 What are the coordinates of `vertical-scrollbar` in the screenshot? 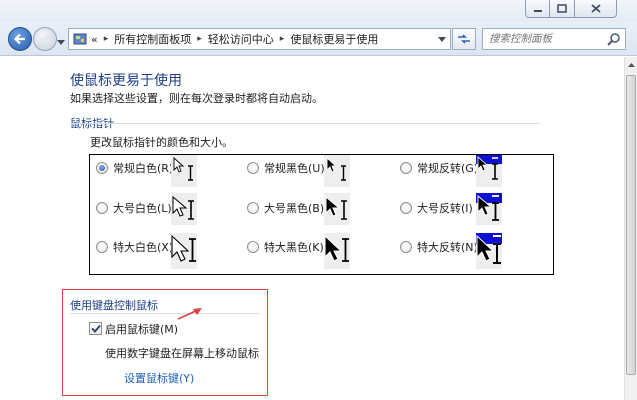 It's located at (630, 228).